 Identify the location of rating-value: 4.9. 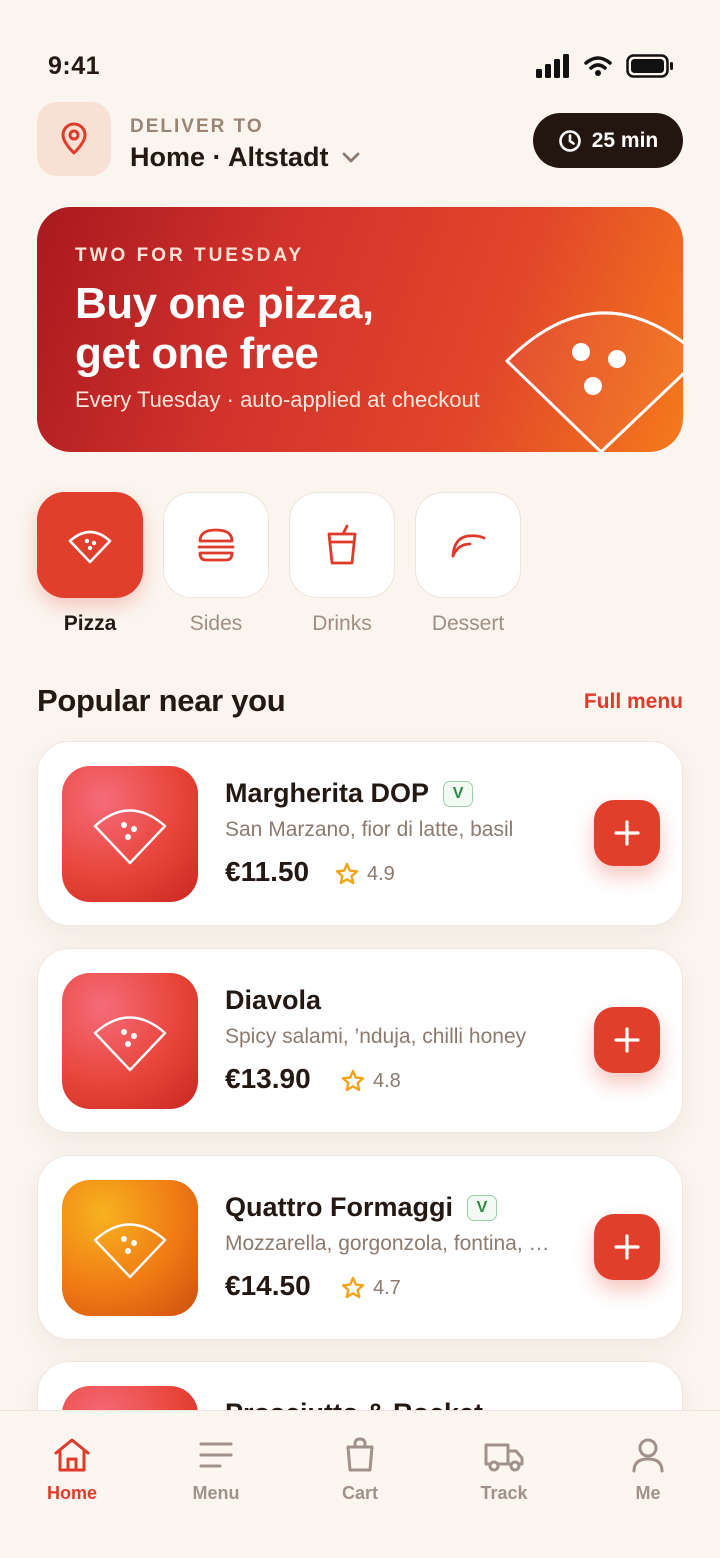
(381, 873).